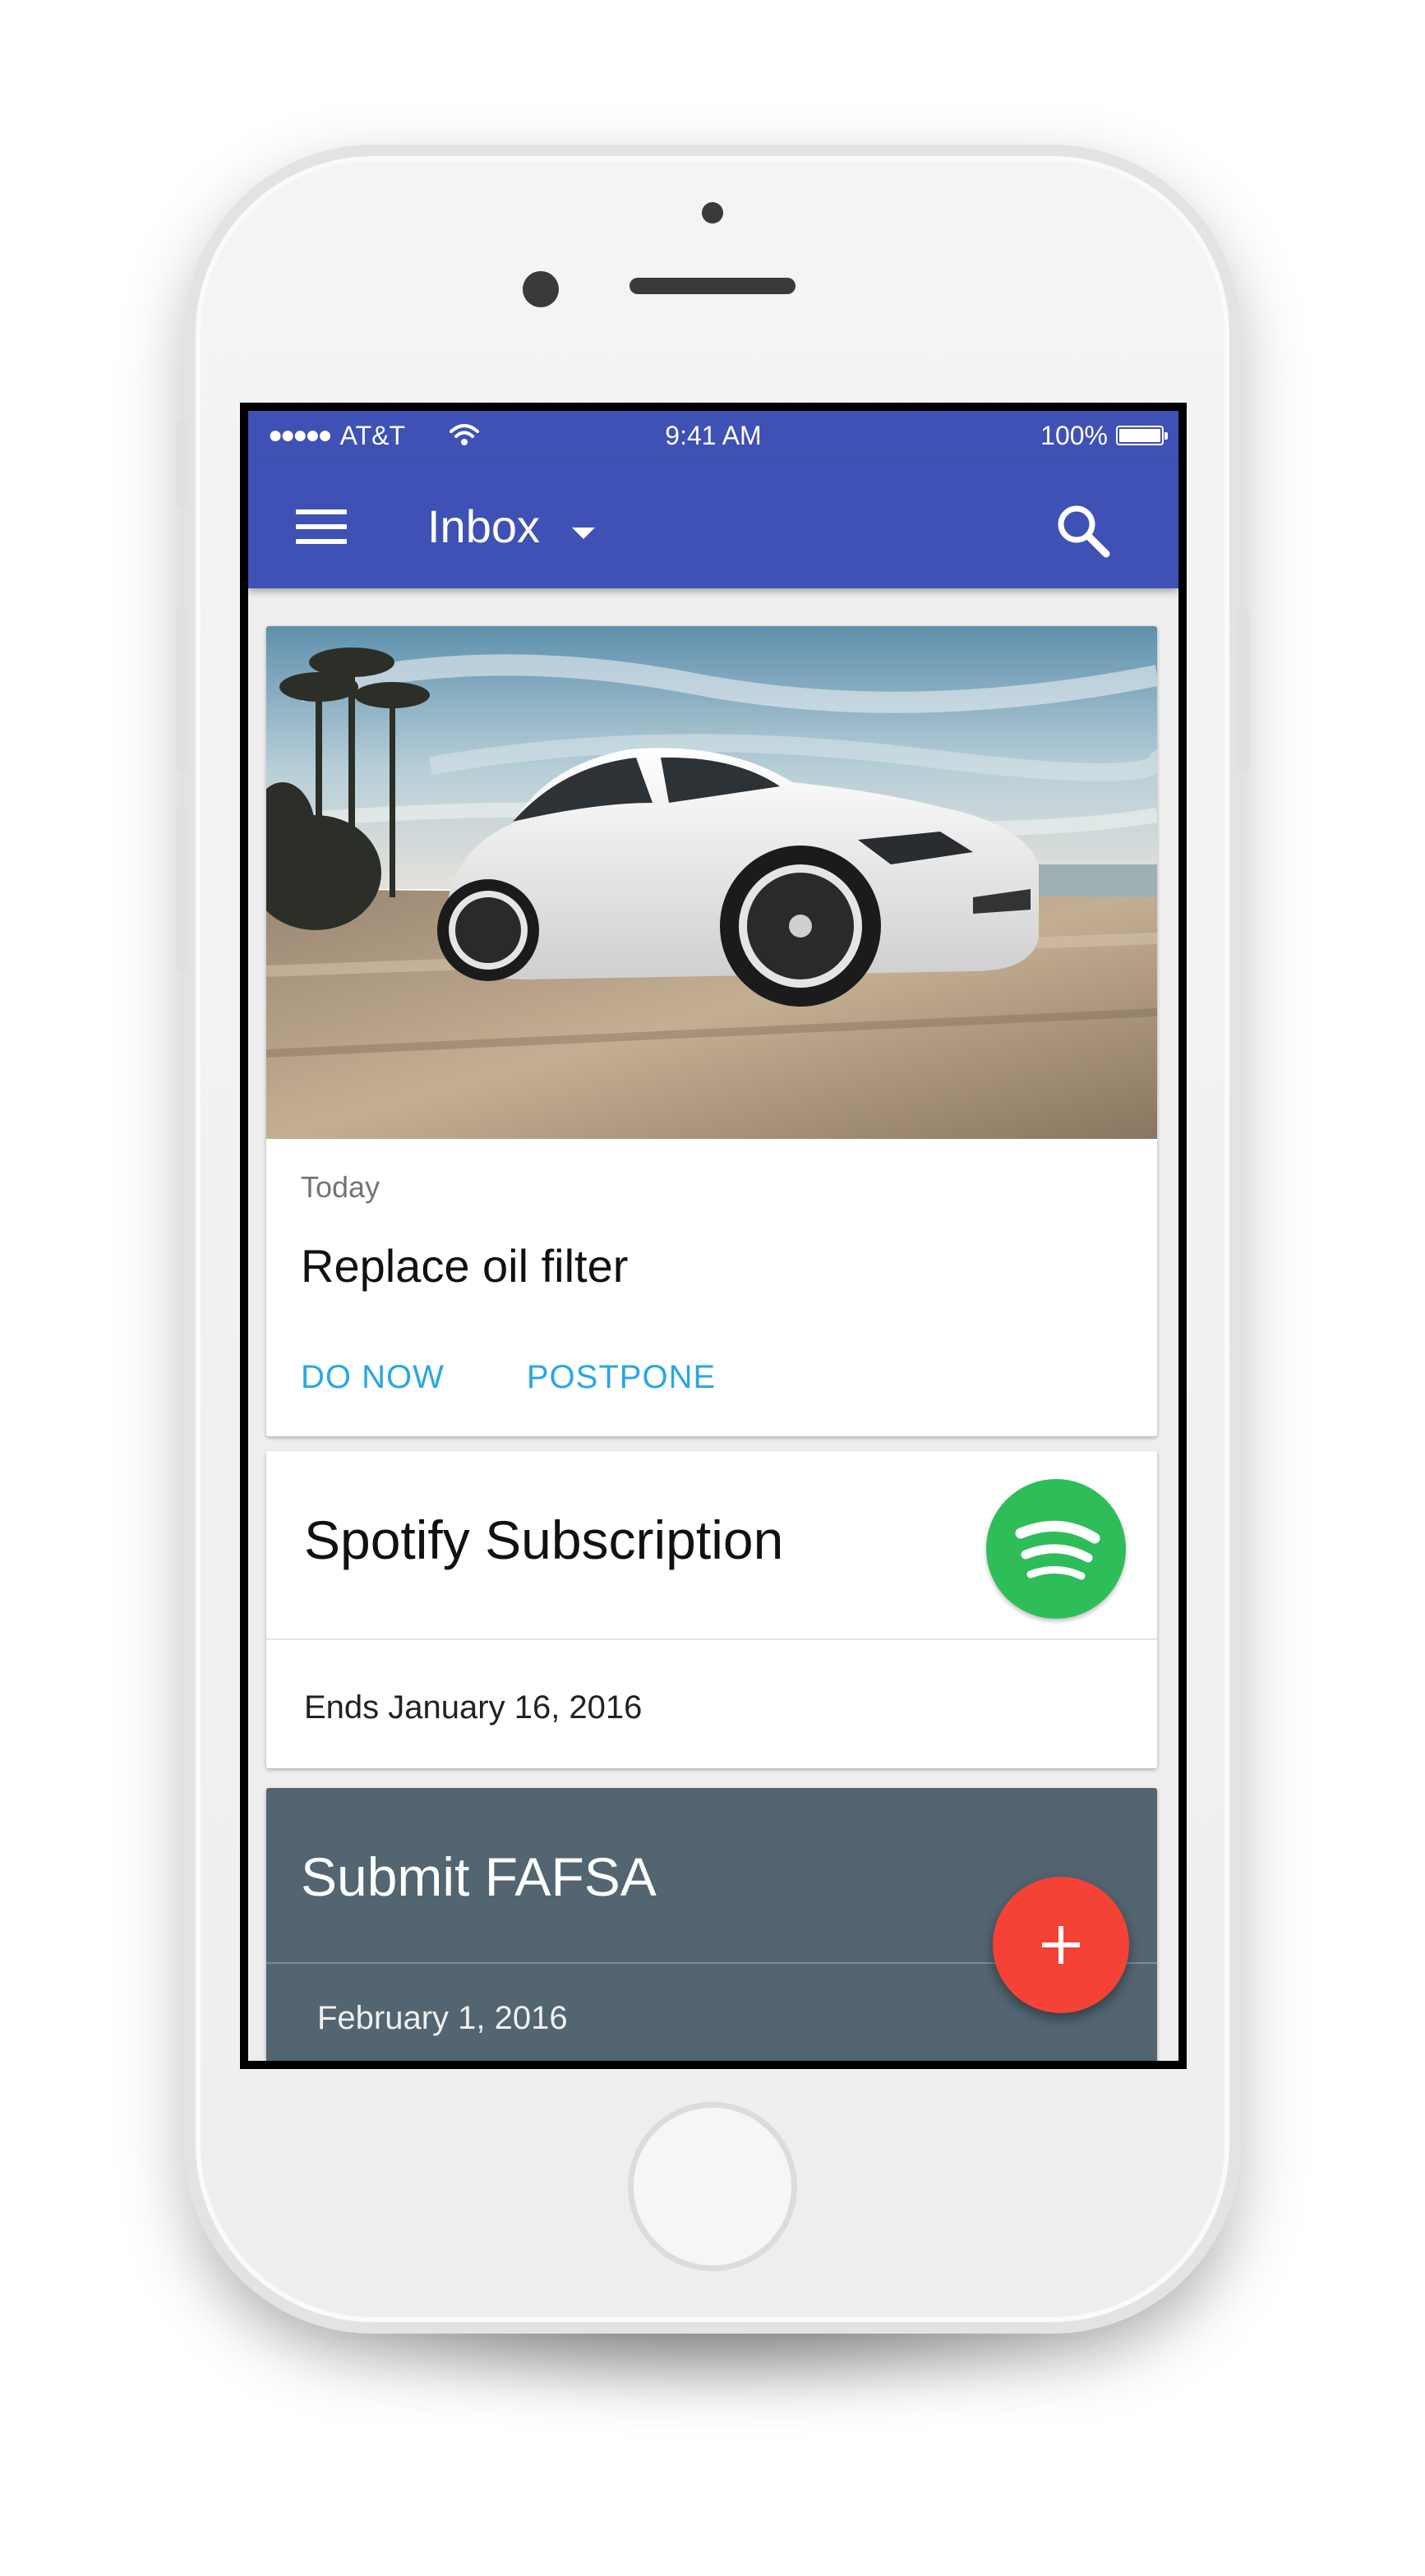 The height and width of the screenshot is (2576, 1425). Describe the element at coordinates (713, 524) in the screenshot. I see `app-bar: Inbox` at that location.